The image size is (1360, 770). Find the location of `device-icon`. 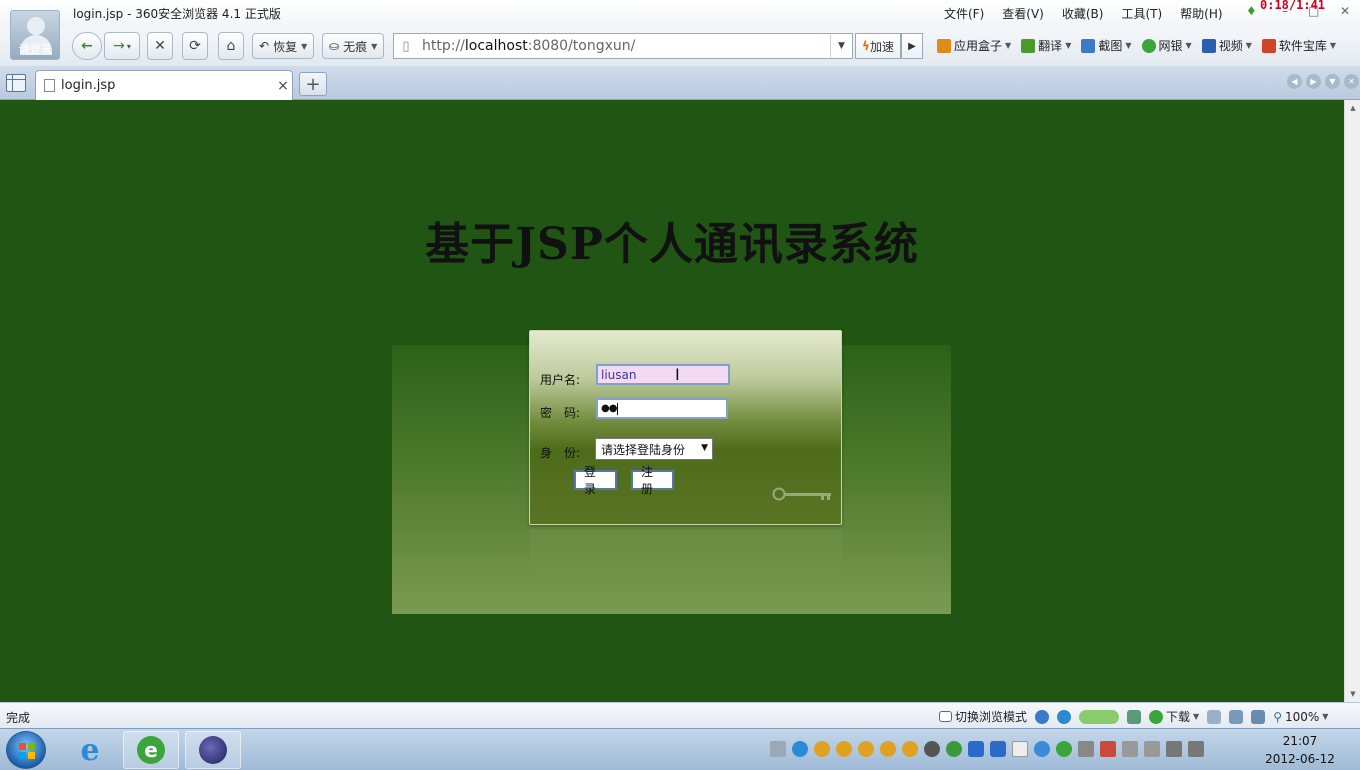

device-icon is located at coordinates (1086, 749).